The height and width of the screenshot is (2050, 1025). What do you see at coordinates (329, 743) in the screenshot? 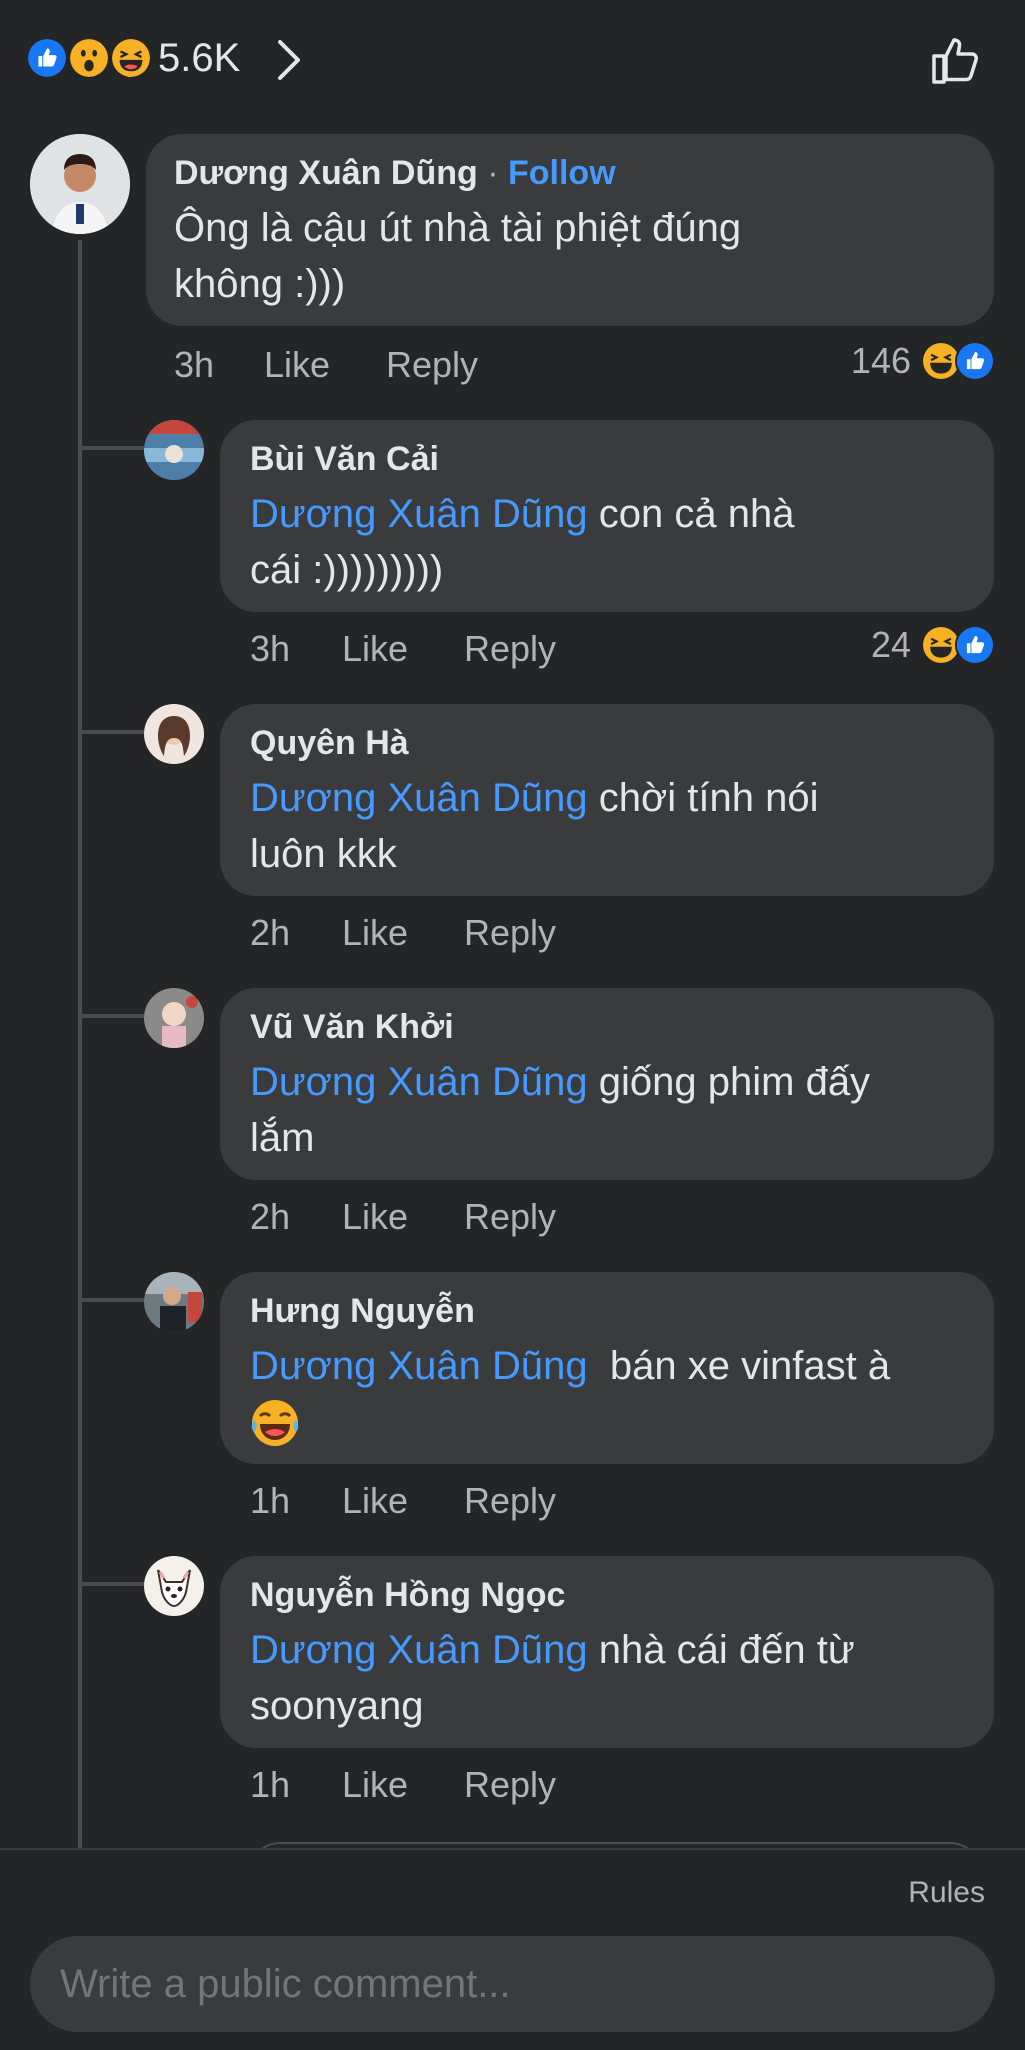
I see `comment-author: Quyên Hà` at bounding box center [329, 743].